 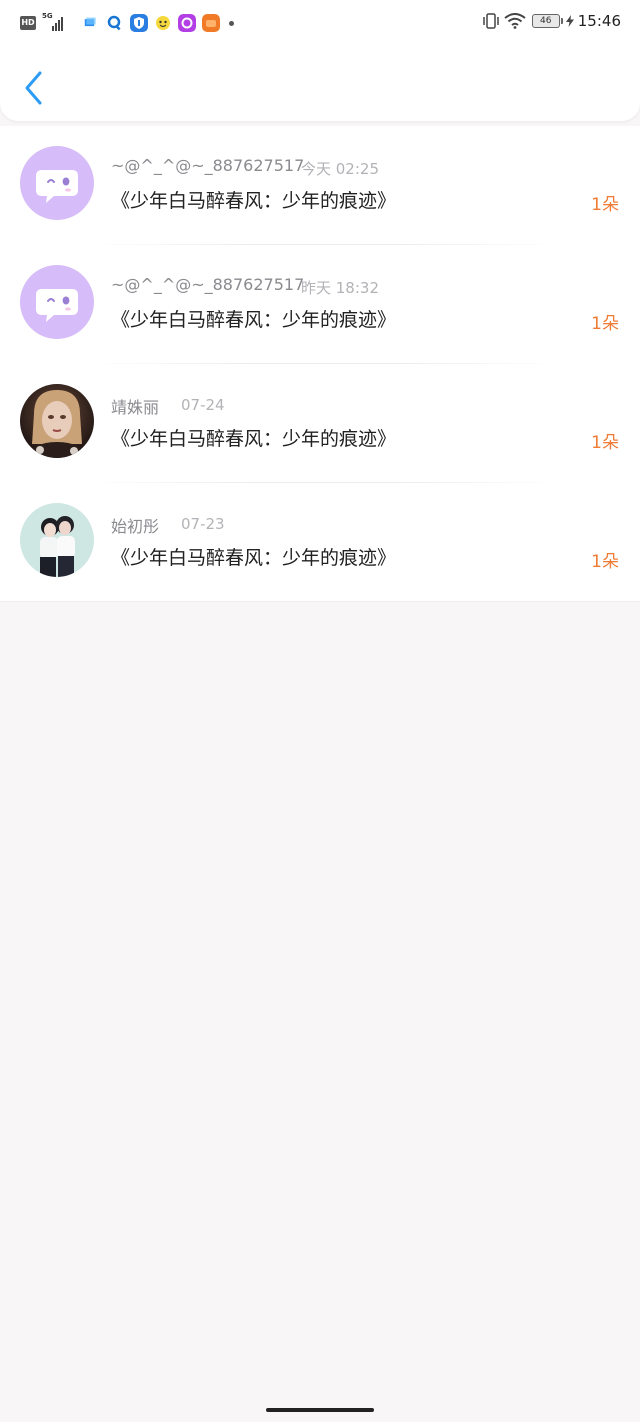 I want to click on couple-photo-avatar, so click(x=57, y=540).